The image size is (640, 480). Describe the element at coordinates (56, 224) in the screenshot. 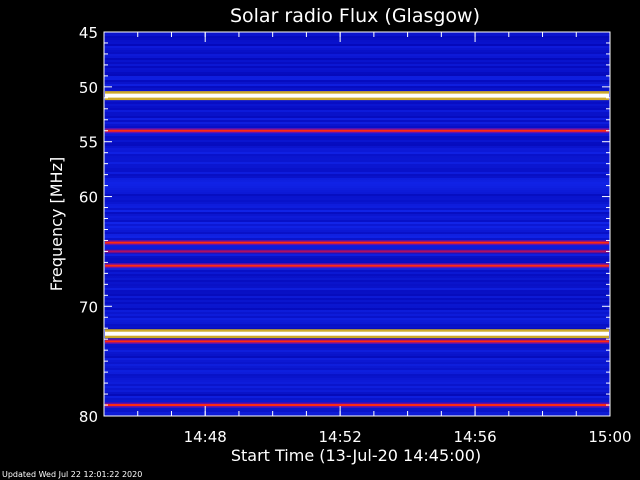

I see `y-axis-label: Frequency [MHz]` at that location.